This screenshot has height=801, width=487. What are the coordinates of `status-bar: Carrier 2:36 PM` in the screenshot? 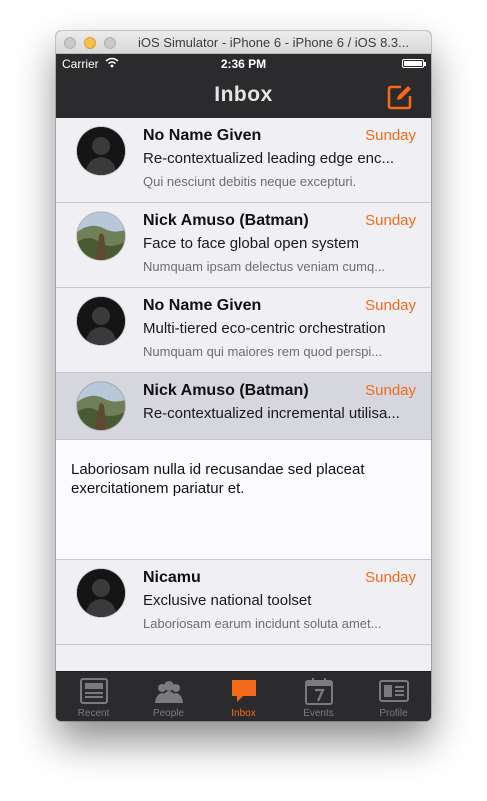 It's located at (243, 64).